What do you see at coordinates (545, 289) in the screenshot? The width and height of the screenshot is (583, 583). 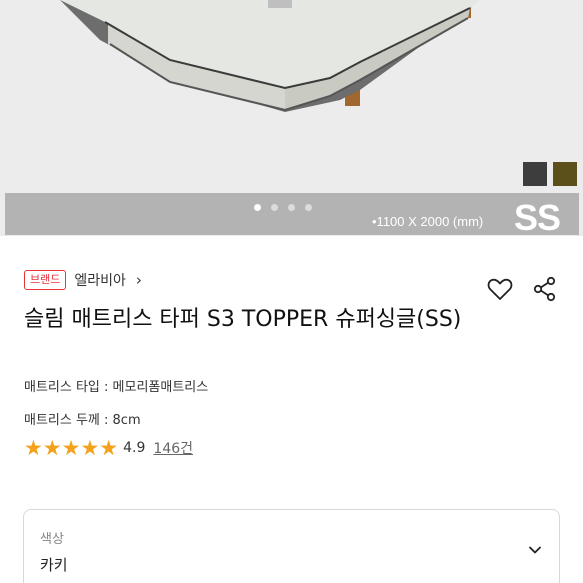 I see `share-icon` at bounding box center [545, 289].